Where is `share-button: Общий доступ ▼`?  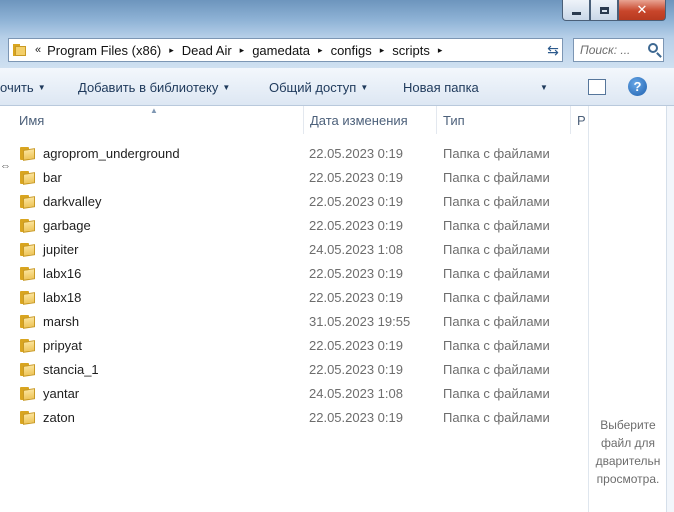
share-button: Общий доступ ▼ is located at coordinates (318, 87).